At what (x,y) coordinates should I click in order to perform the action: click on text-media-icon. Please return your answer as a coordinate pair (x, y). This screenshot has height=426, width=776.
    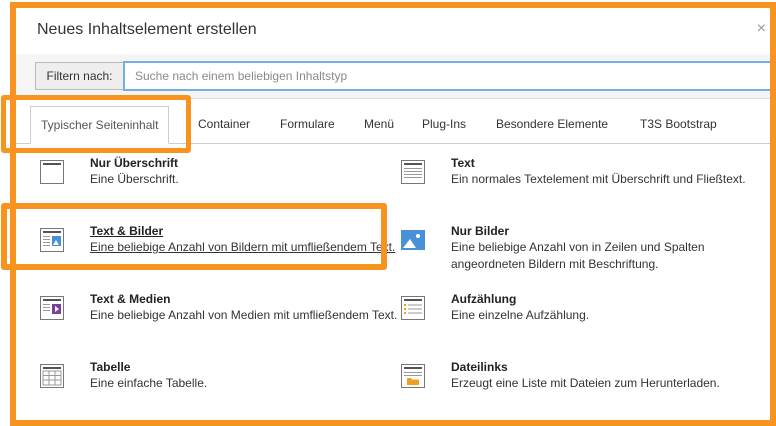
    Looking at the image, I should click on (52, 308).